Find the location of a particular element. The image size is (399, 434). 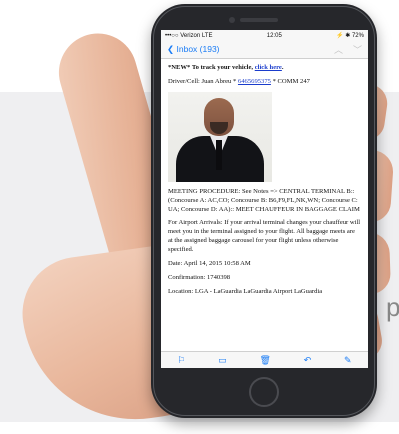

inbox-back-button: ❮ Inbox (193) is located at coordinates (193, 49).